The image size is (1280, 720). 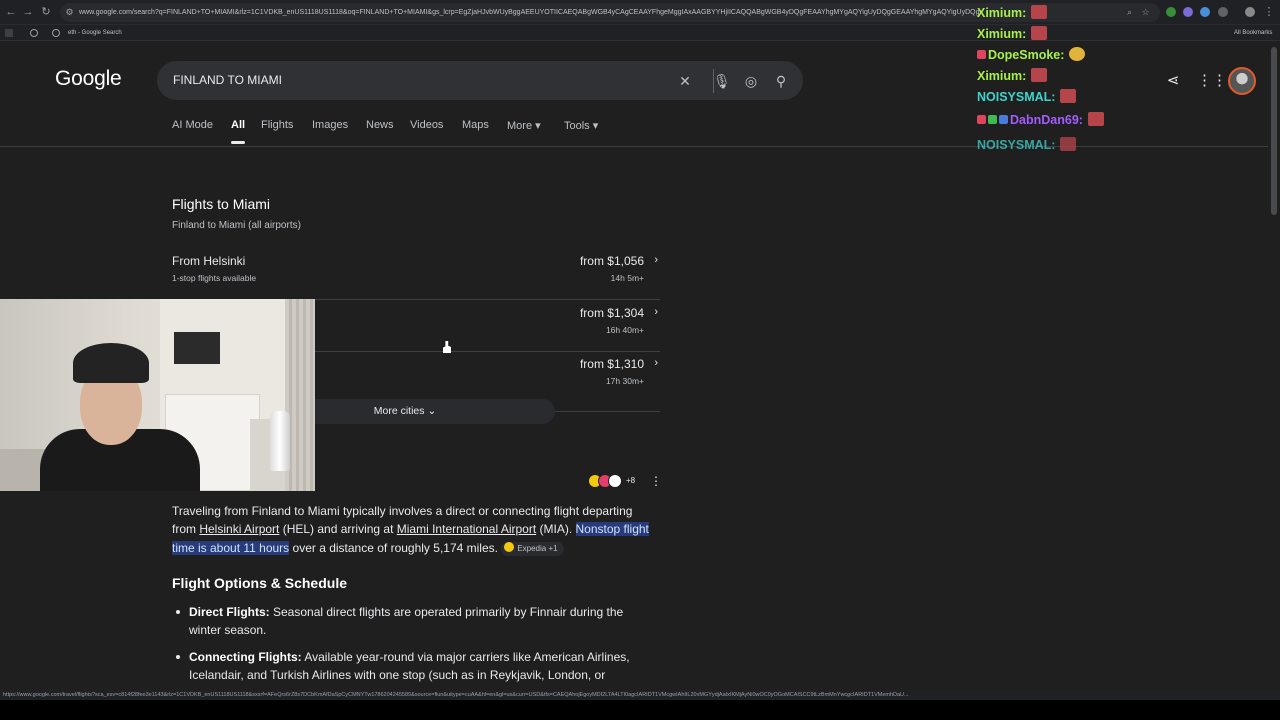 What do you see at coordinates (1040, 120) in the screenshot?
I see `chat-message: DabnDan69:` at bounding box center [1040, 120].